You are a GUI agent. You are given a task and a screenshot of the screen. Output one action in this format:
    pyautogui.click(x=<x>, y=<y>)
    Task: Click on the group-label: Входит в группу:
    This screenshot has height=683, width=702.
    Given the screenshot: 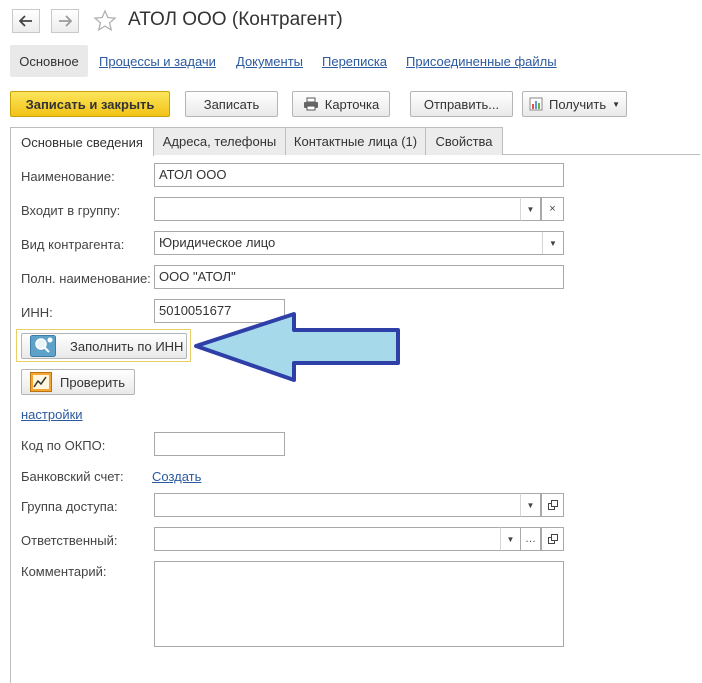 What is the action you would take?
    pyautogui.click(x=71, y=210)
    